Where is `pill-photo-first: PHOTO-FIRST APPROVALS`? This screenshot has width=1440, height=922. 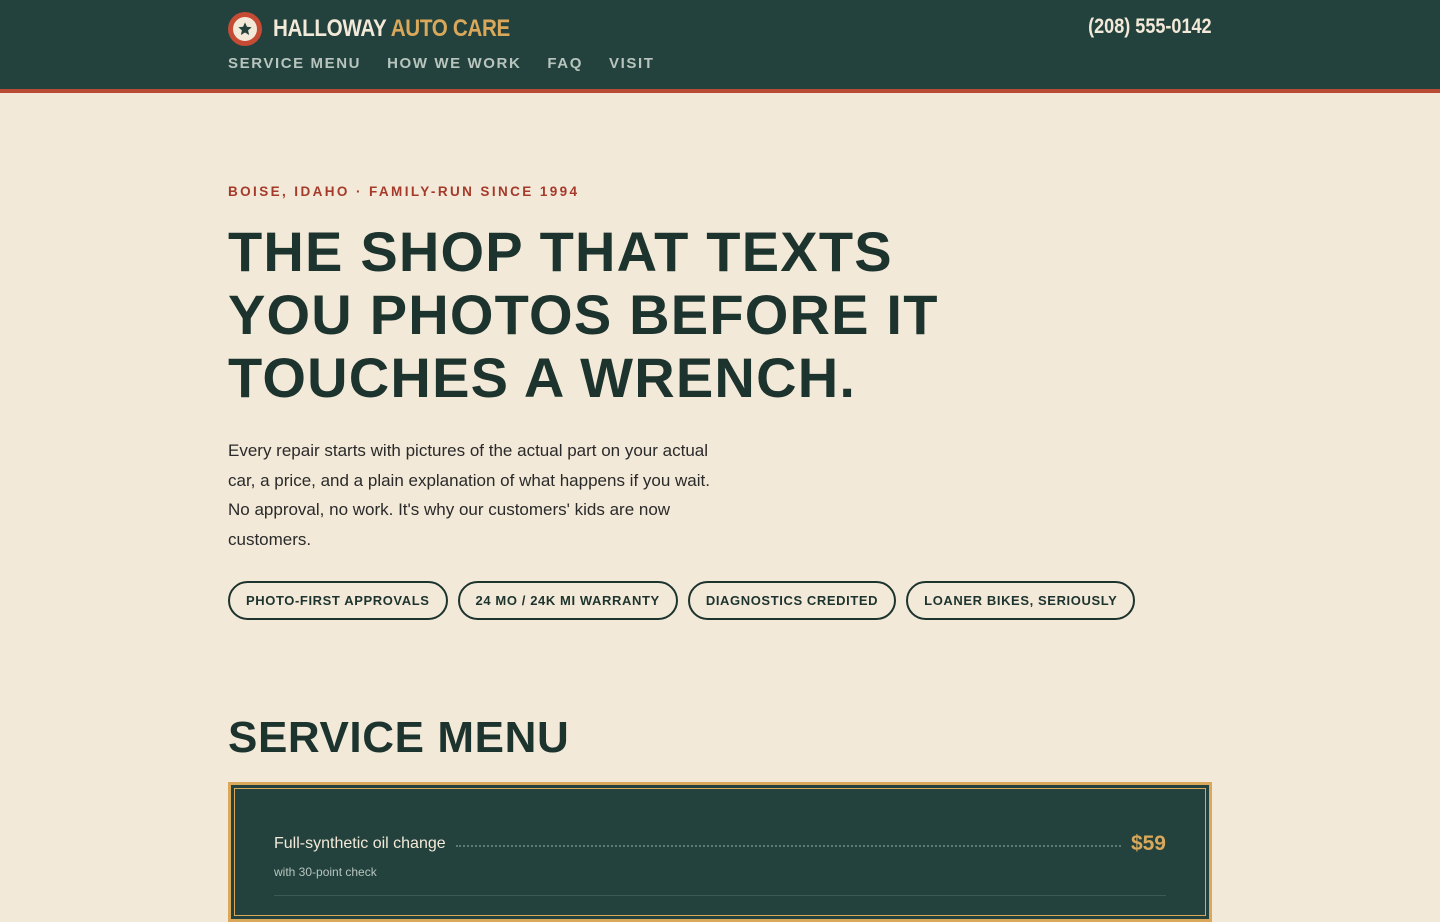
pill-photo-first: PHOTO-FIRST APPROVALS is located at coordinates (338, 600).